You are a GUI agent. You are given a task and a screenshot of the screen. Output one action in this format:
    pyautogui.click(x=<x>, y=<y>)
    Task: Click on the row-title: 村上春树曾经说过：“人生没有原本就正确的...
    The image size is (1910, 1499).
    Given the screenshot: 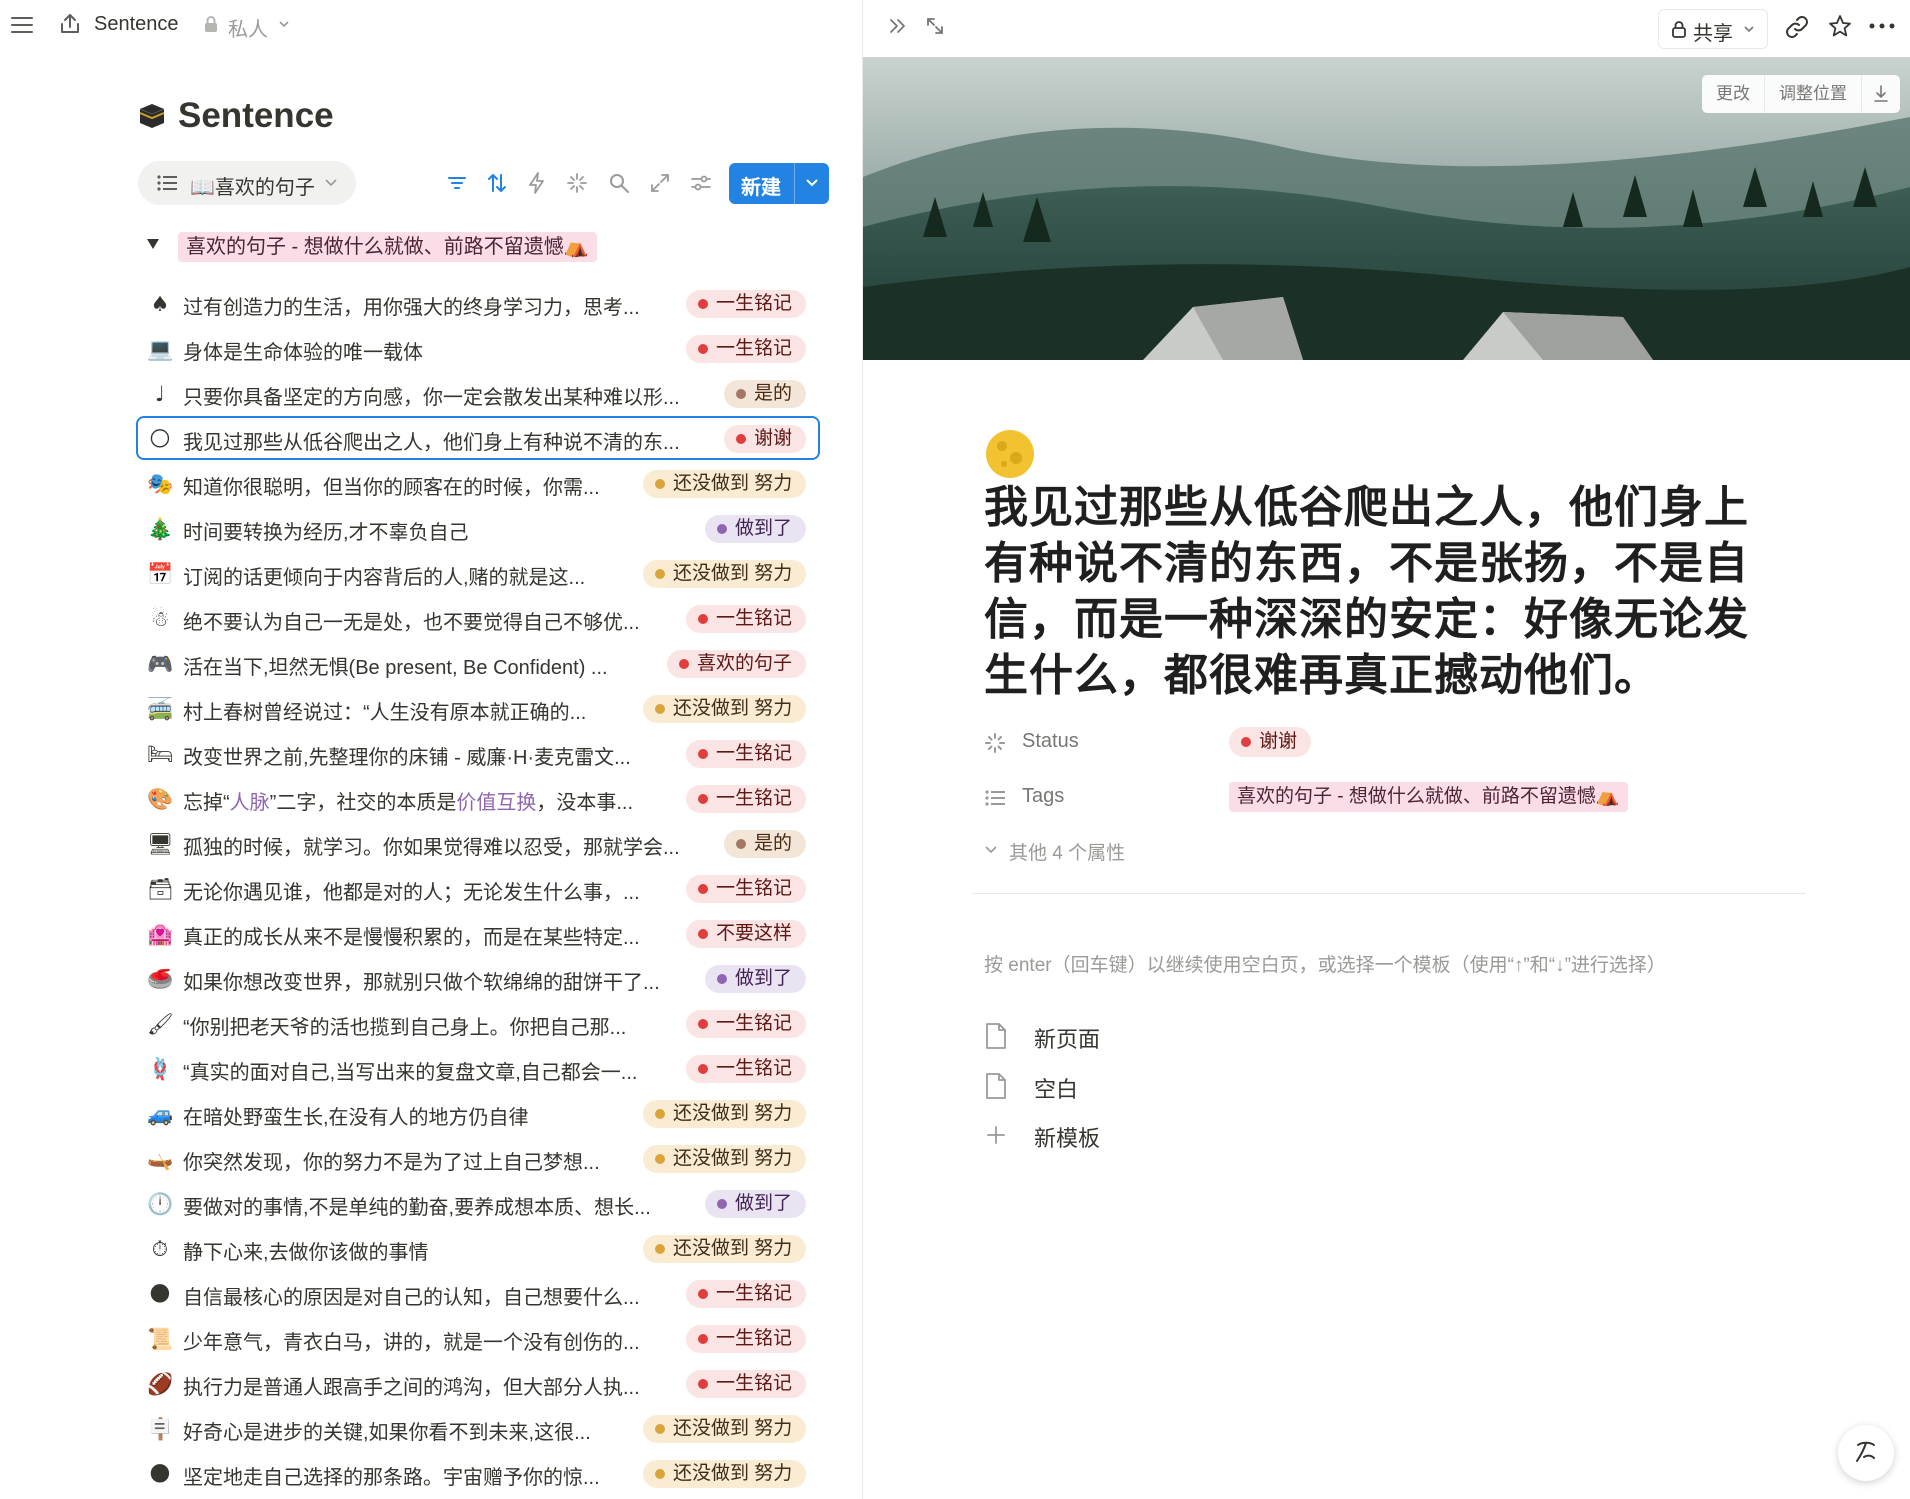 What is the action you would take?
    pyautogui.click(x=385, y=713)
    